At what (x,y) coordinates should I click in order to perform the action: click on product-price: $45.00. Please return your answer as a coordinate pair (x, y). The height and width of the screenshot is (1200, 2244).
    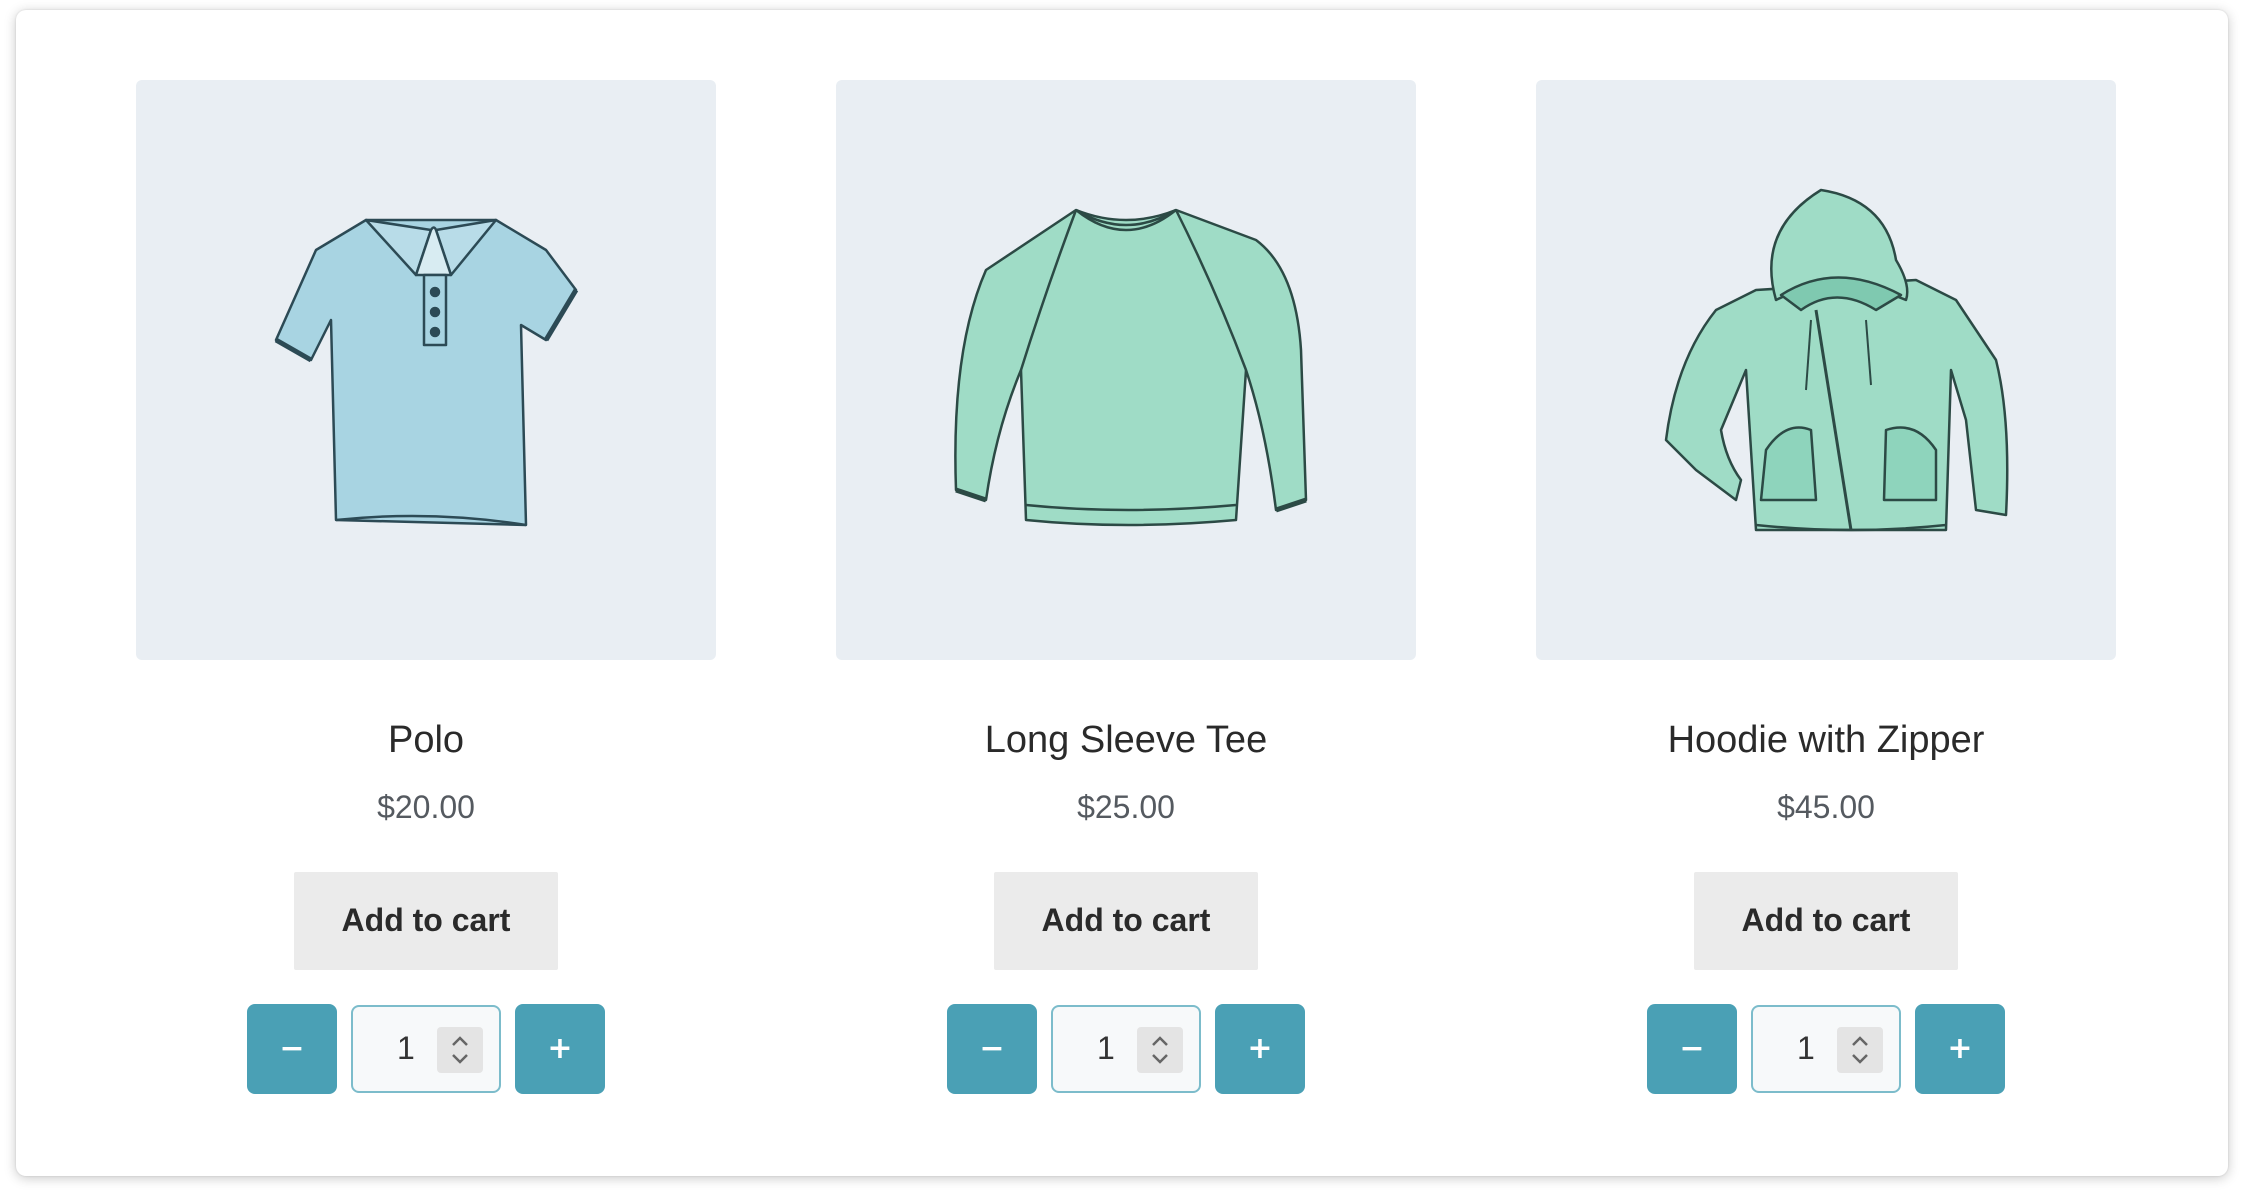
    Looking at the image, I should click on (1826, 806).